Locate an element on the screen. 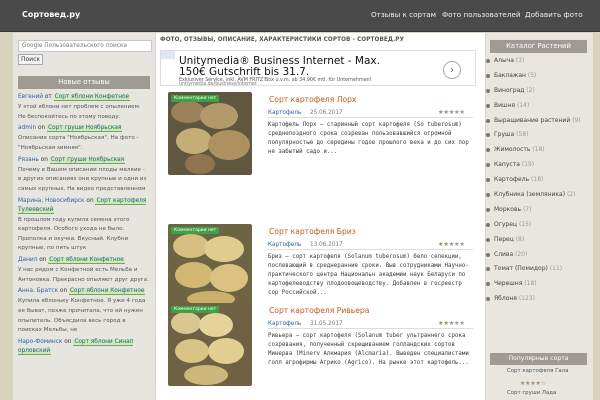  category-item: Баклажан (5) is located at coordinates (536, 79).